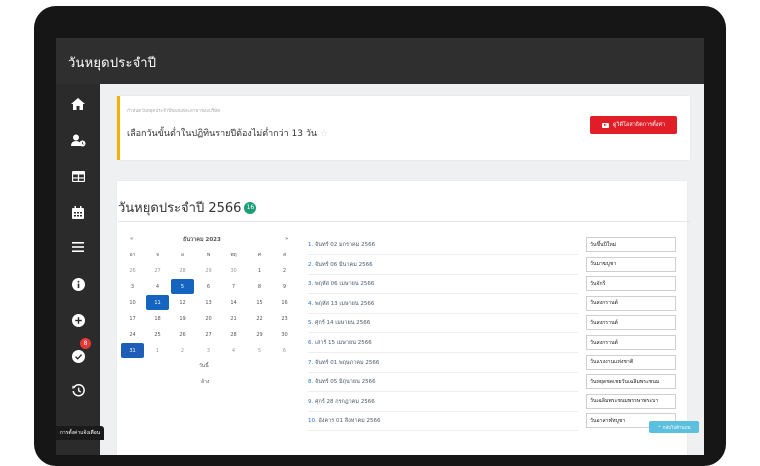  I want to click on table-icon, so click(78, 176).